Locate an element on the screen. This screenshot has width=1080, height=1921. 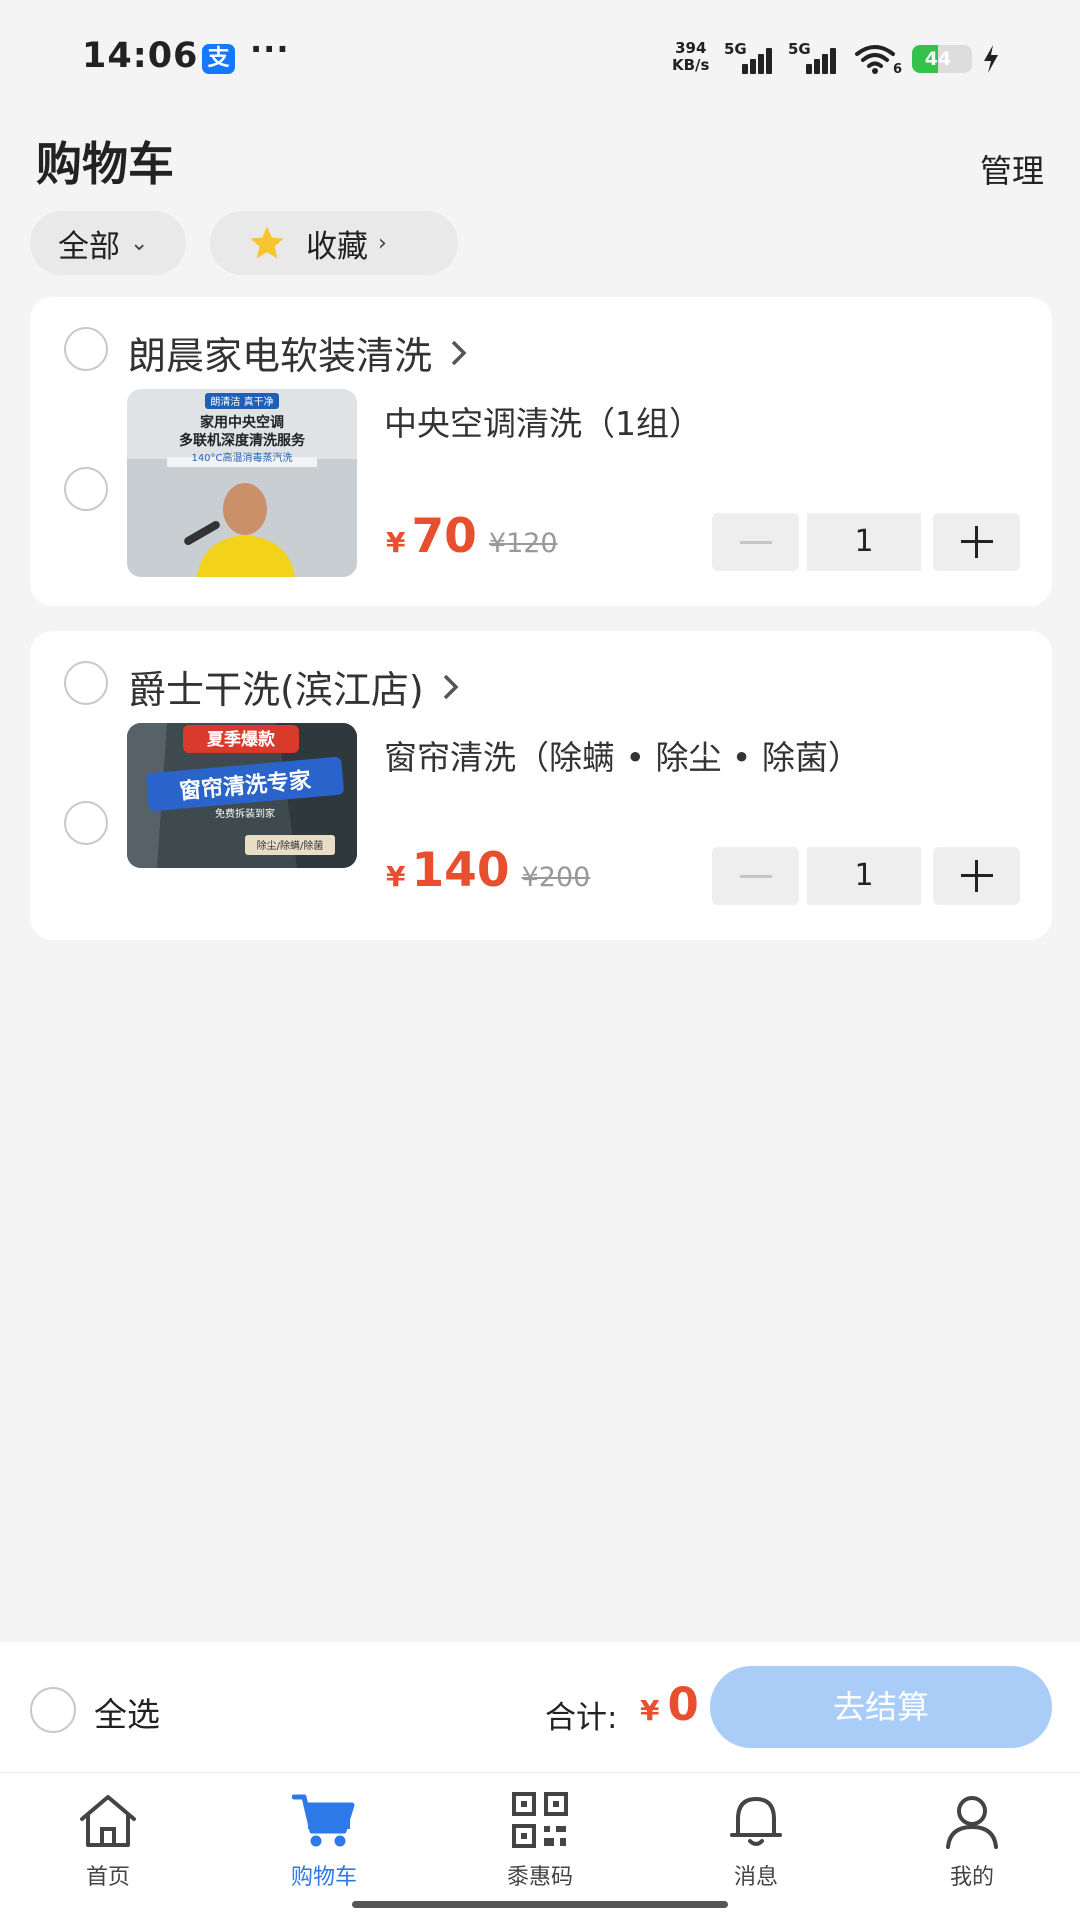
bottom-tab-bar: 首页 购物车 黍惠码 消息 我的 is located at coordinates (540, 1846).